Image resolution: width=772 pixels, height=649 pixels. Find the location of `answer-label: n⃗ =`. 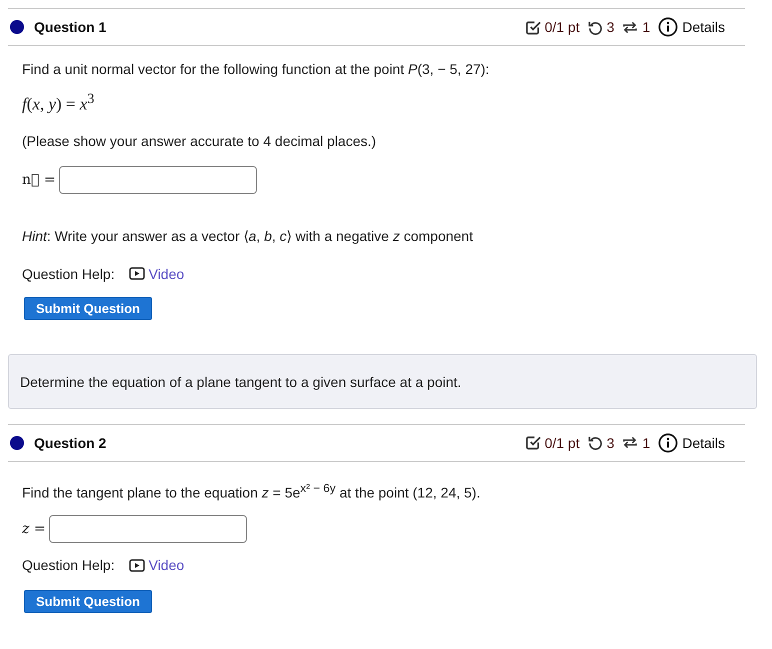

answer-label: n⃗ = is located at coordinates (39, 180).